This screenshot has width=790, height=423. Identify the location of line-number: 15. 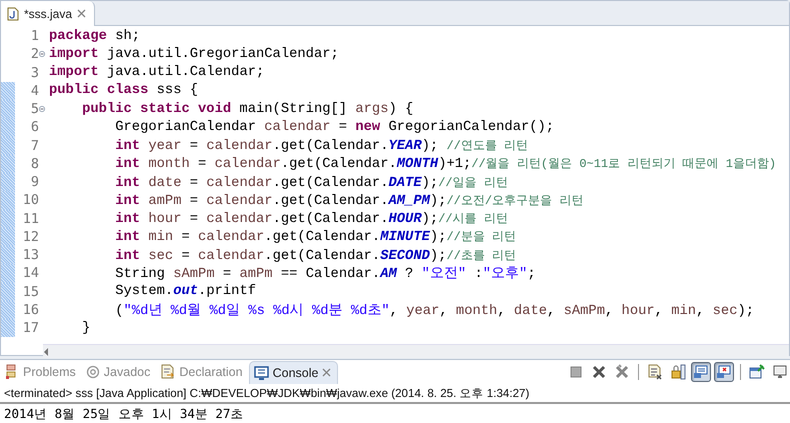
(30, 292).